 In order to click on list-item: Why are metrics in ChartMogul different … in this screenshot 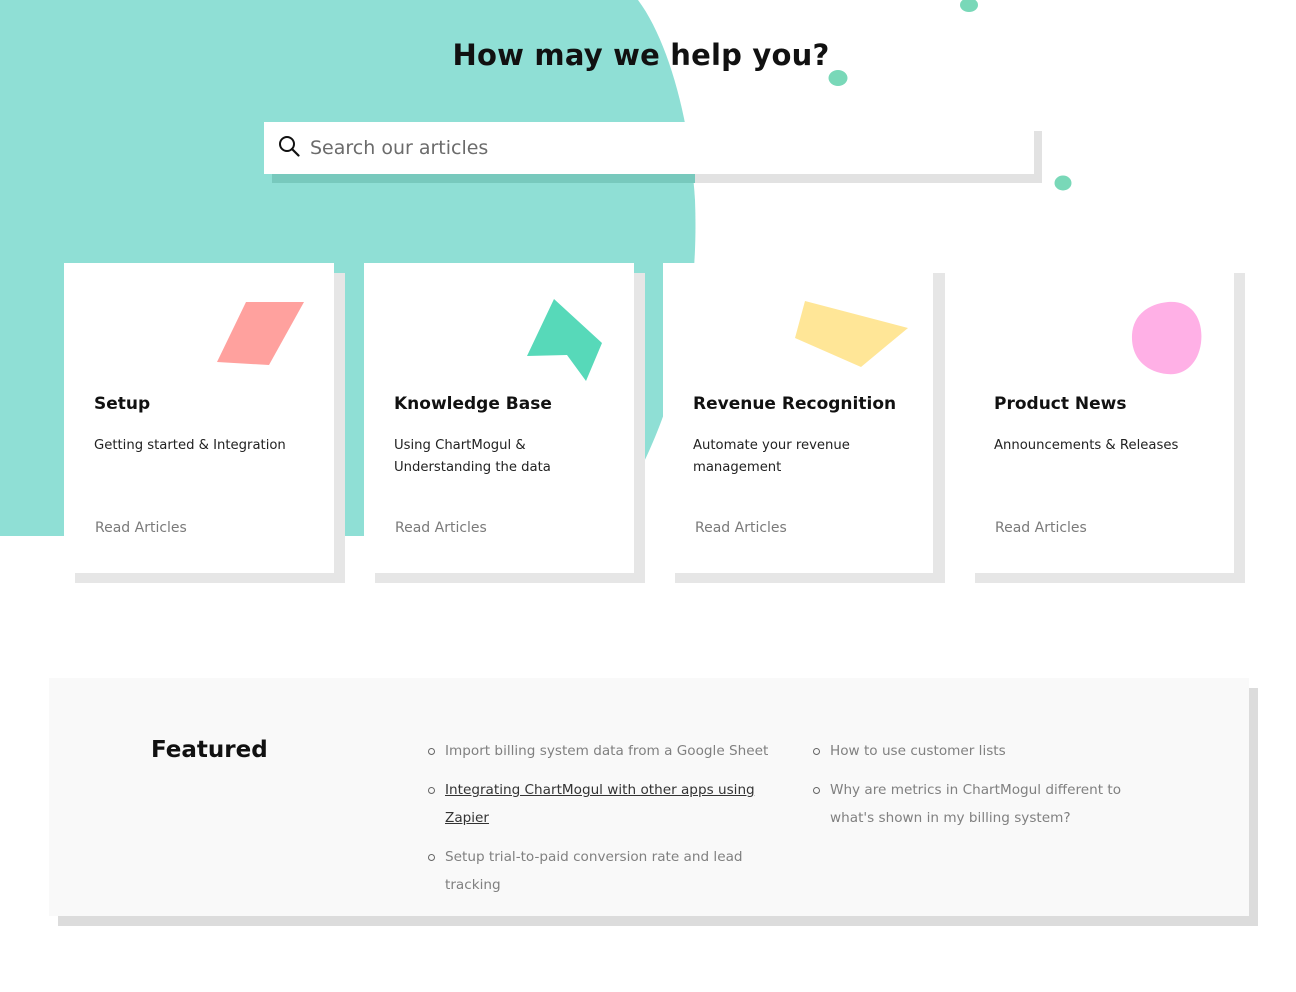, I will do `click(987, 804)`.